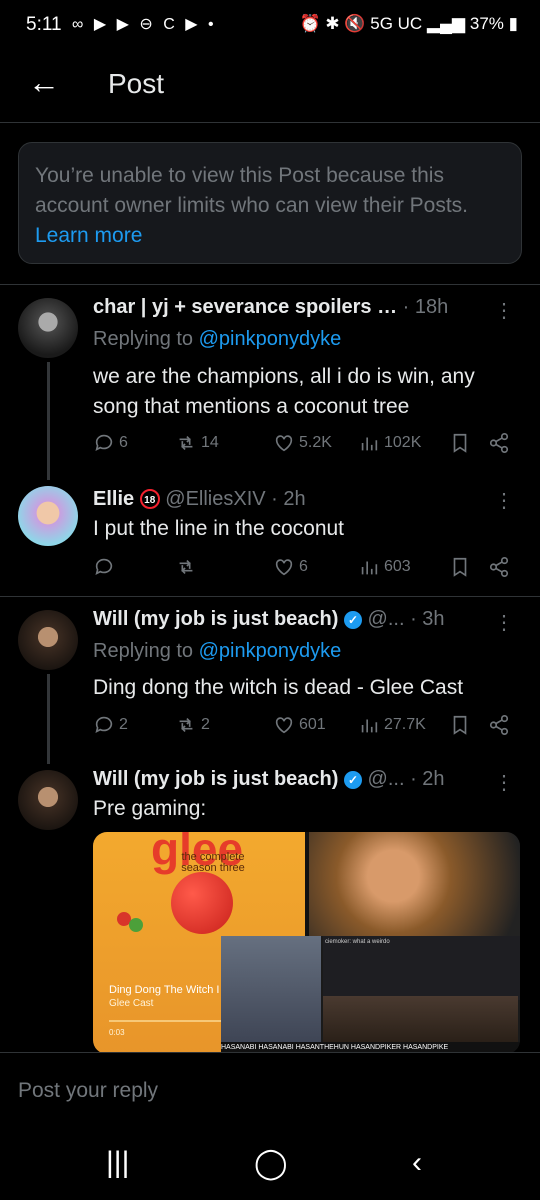 Image resolution: width=540 pixels, height=1200 pixels. Describe the element at coordinates (427, 779) in the screenshot. I see `post-time: · 2h` at that location.